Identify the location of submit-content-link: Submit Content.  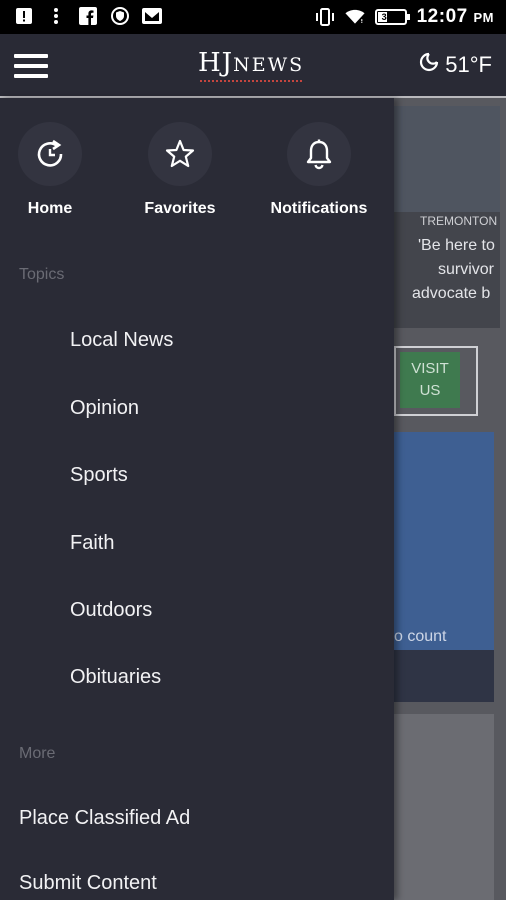
(88, 883).